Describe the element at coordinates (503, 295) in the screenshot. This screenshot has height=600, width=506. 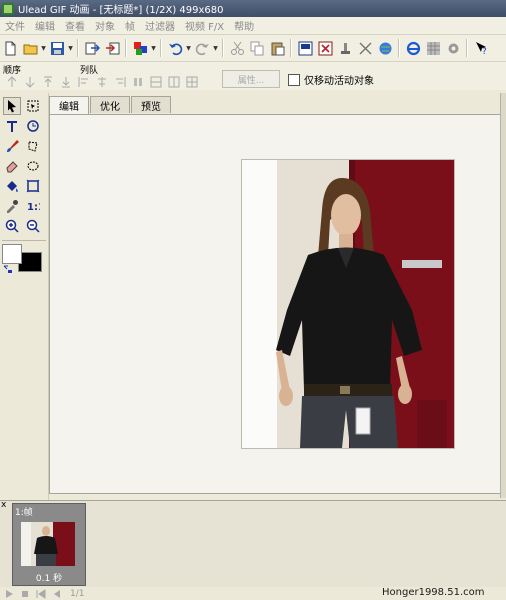
I see `vertical-scrollbar` at that location.